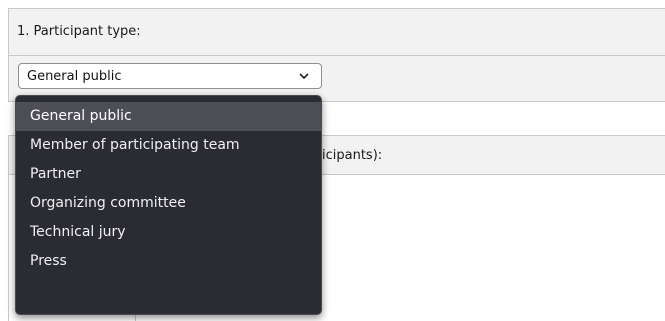 The width and height of the screenshot is (665, 321). I want to click on dropdown-option-member-of-participating-team: Member of participating team, so click(168, 145).